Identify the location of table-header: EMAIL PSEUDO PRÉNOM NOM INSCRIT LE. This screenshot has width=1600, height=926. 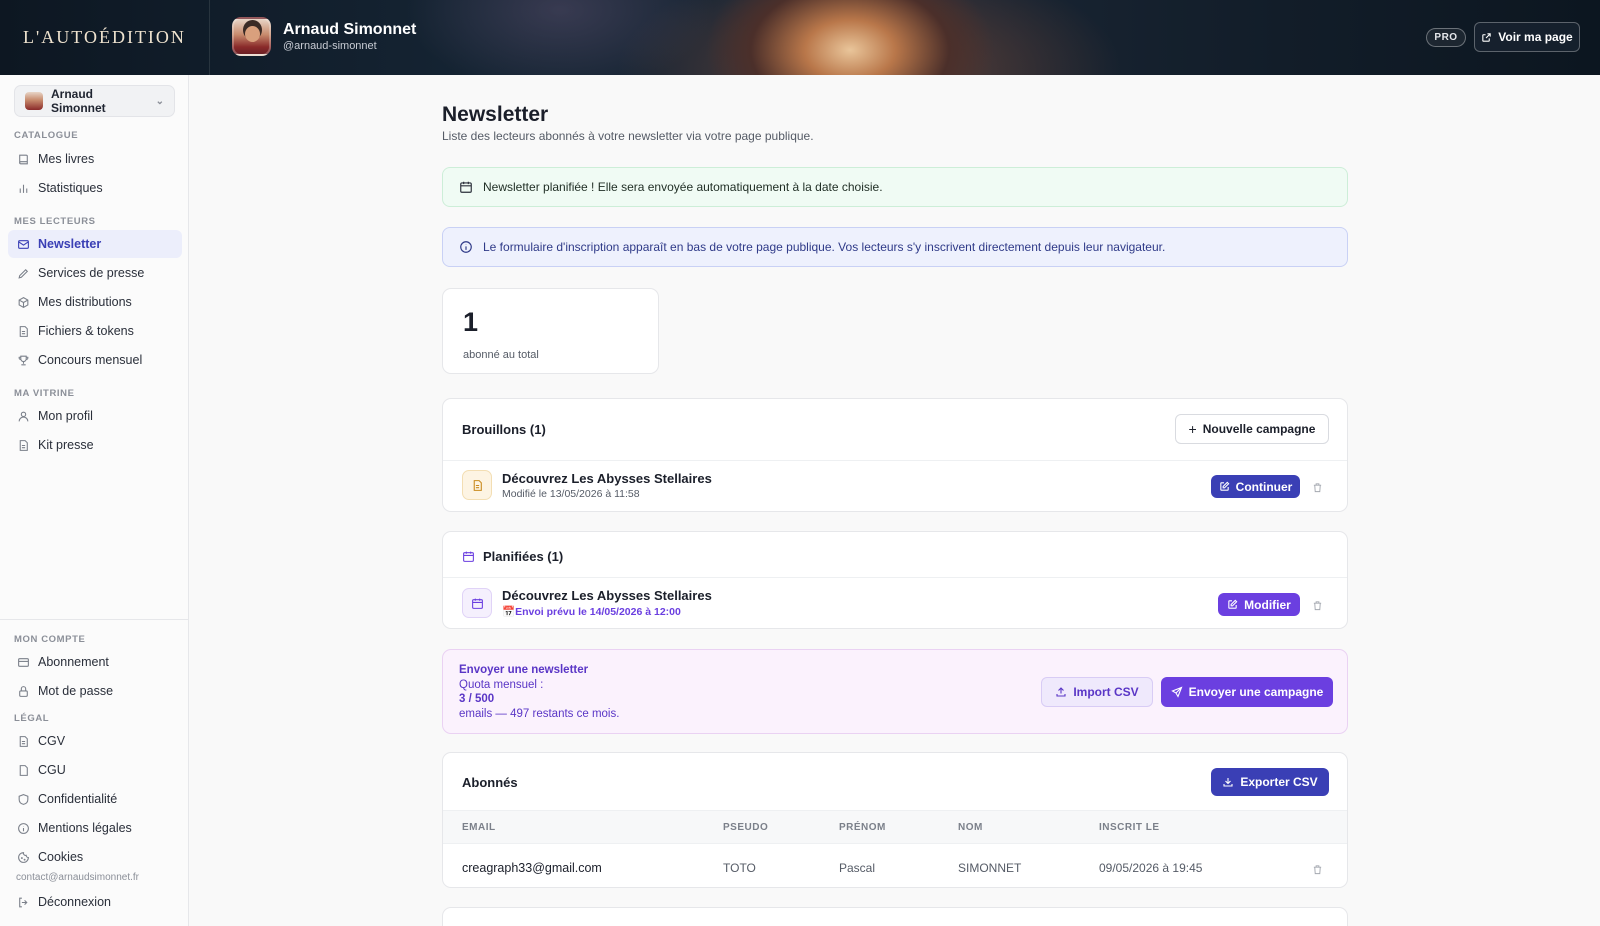
(895, 827).